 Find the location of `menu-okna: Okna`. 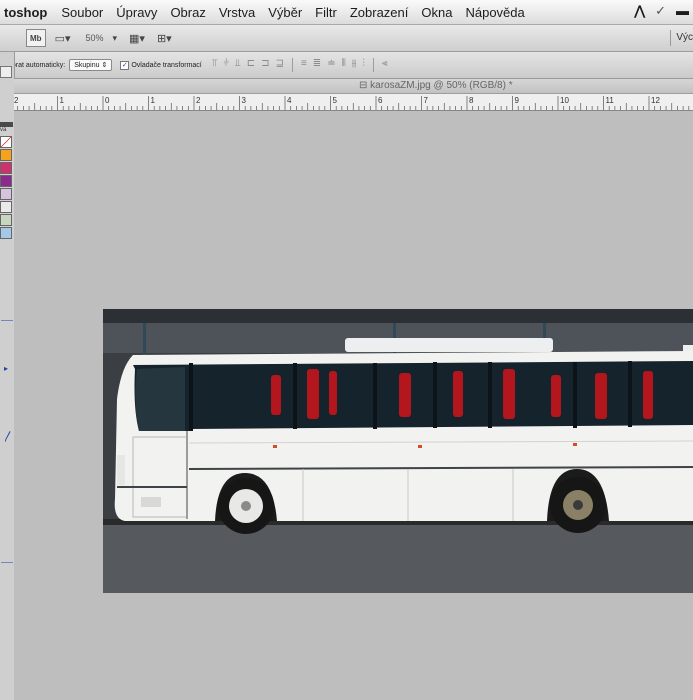

menu-okna: Okna is located at coordinates (436, 12).